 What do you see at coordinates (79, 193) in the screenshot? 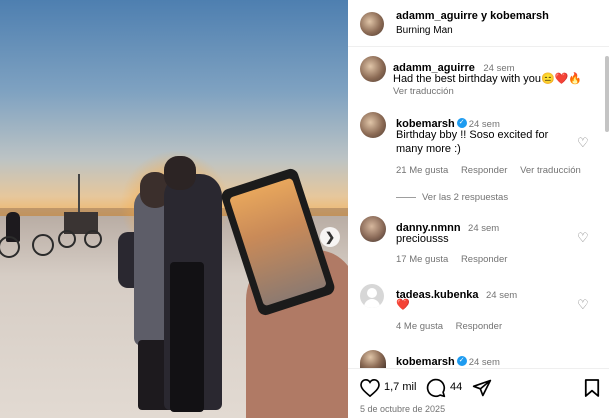
I see `flag-pole` at bounding box center [79, 193].